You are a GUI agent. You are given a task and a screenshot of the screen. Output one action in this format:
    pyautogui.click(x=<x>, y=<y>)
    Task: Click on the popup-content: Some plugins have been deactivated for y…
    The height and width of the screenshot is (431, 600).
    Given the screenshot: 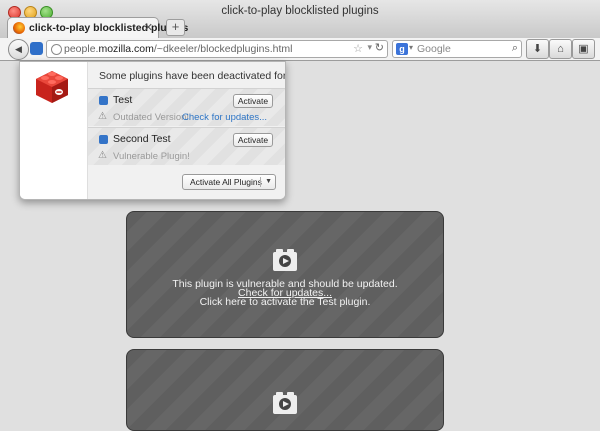 What is the action you would take?
    pyautogui.click(x=186, y=130)
    